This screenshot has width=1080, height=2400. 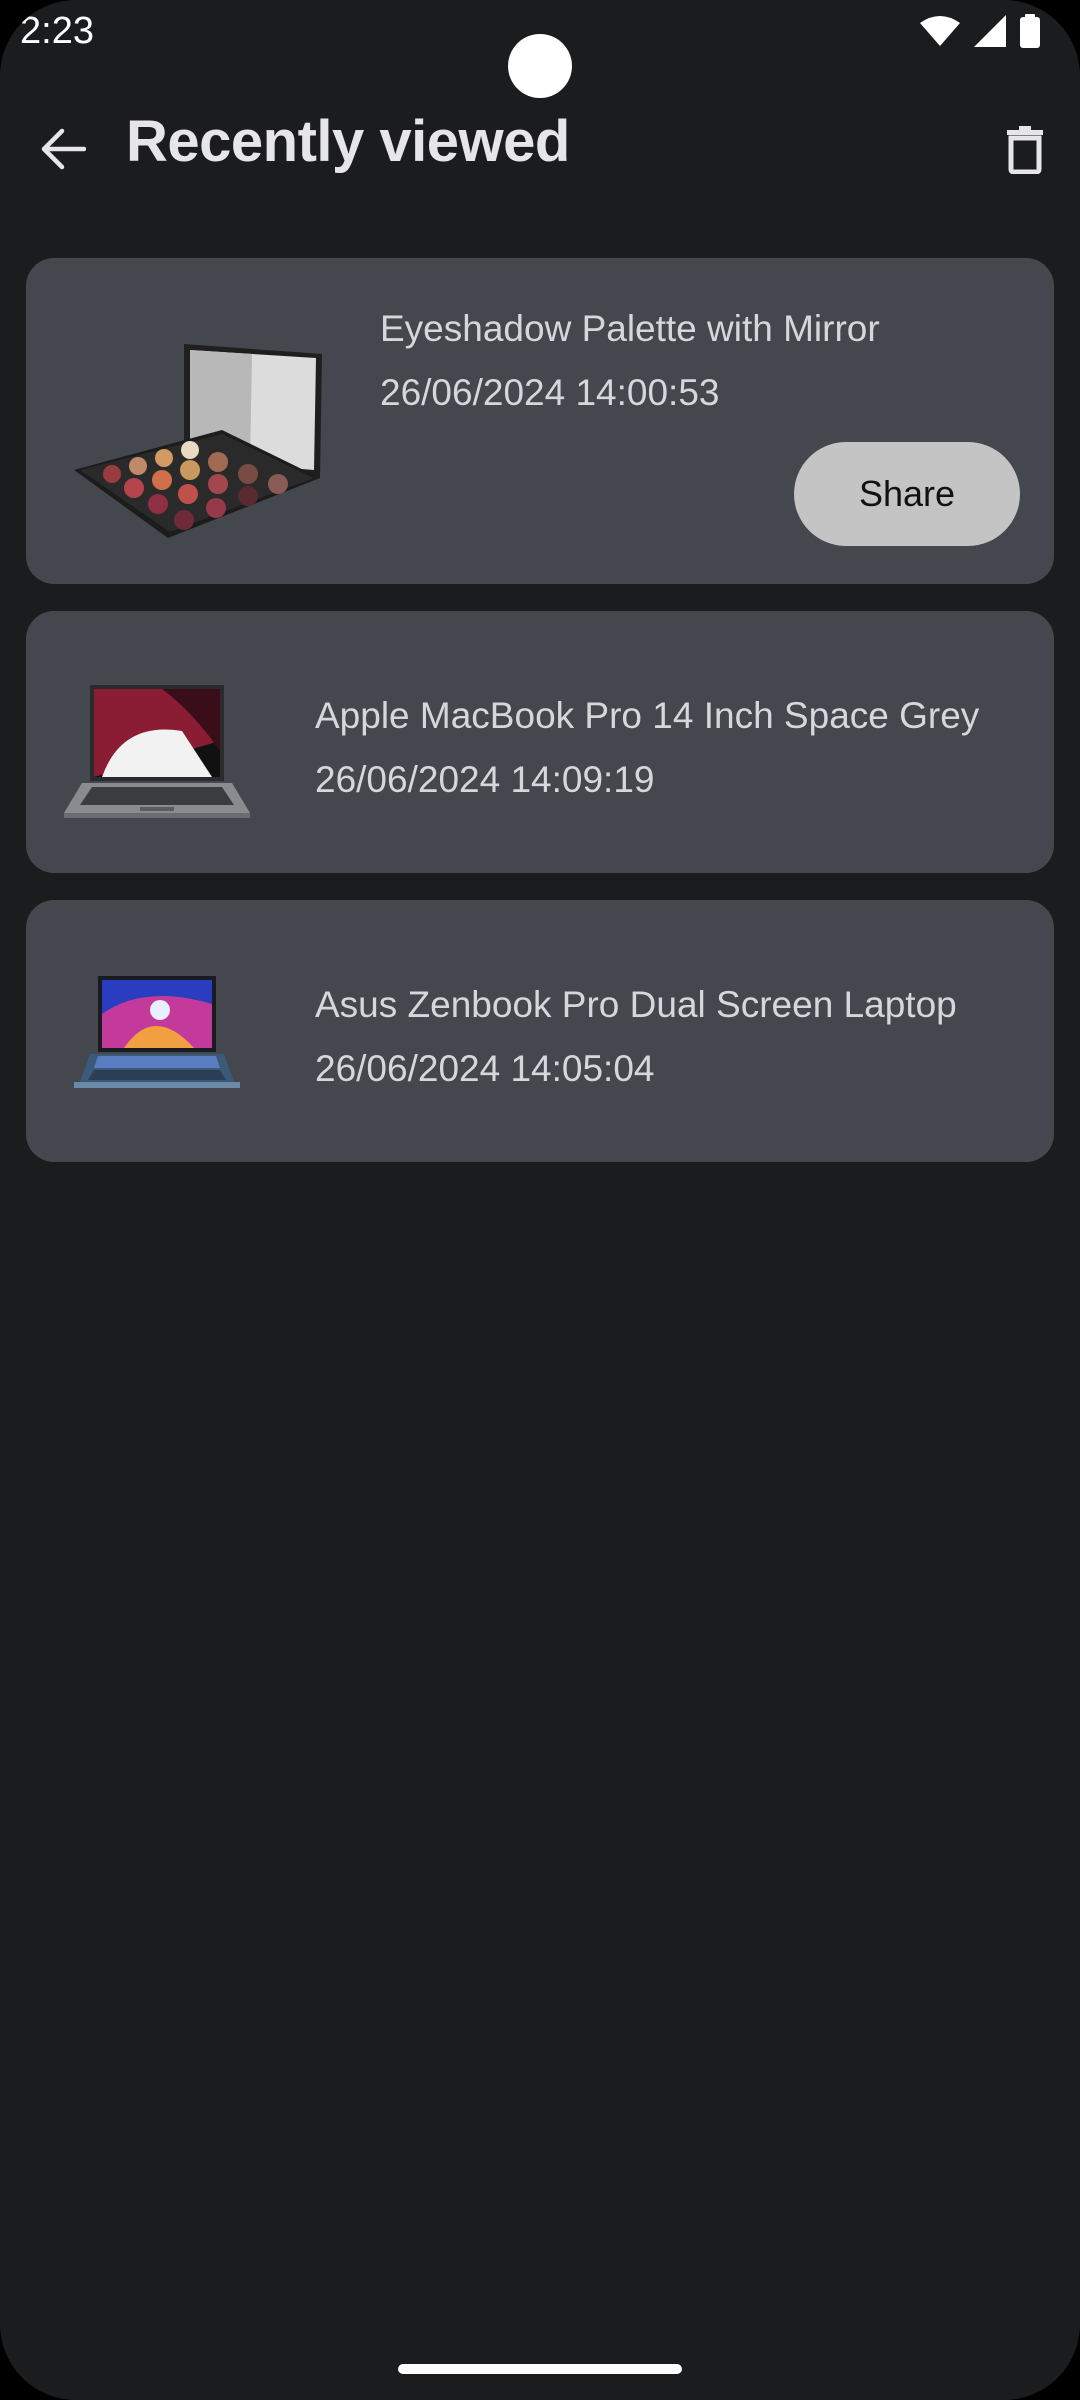 I want to click on product-name: Asus Zenbook Pro Dual Screen Laptop, so click(x=636, y=1004).